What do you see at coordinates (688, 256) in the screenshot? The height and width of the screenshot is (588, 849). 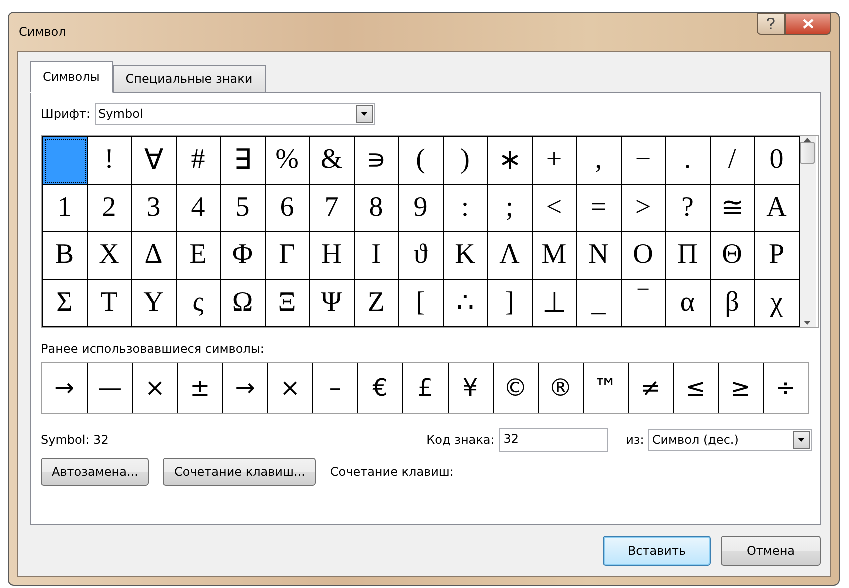 I see `symbol-cell: Π` at bounding box center [688, 256].